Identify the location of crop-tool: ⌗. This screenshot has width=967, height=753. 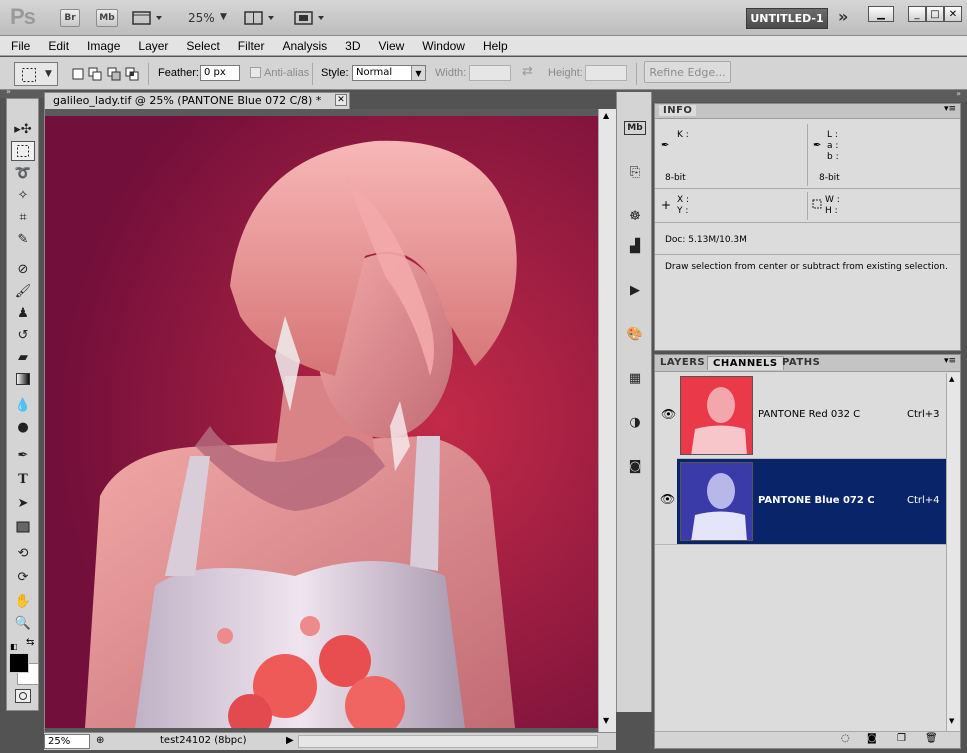
(23, 217).